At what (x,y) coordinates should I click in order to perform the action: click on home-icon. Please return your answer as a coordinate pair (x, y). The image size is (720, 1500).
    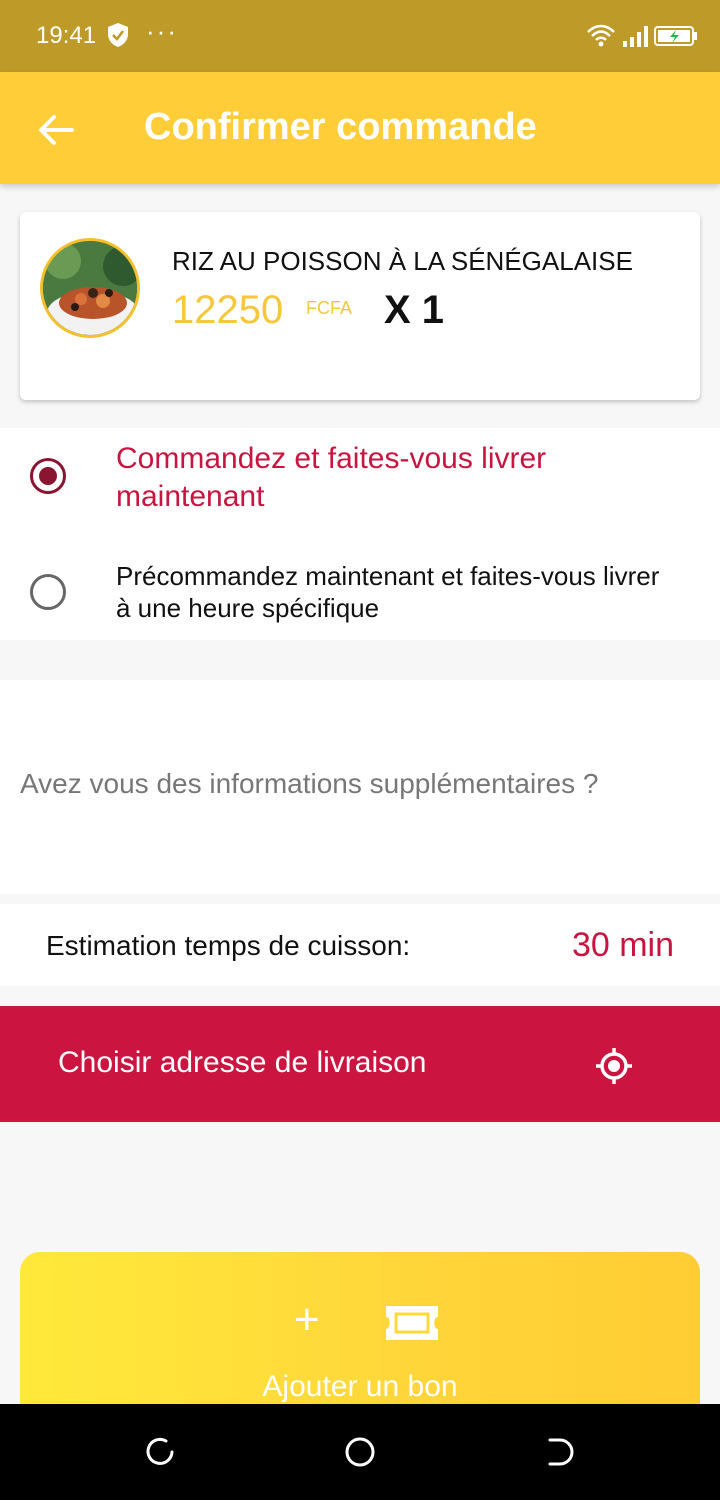
    Looking at the image, I should click on (360, 1452).